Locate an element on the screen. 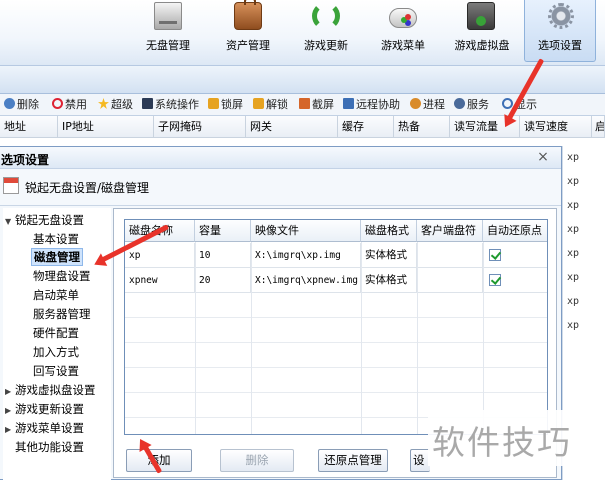 The image size is (605, 480). watermark: 软件技巧 is located at coordinates (516, 438).